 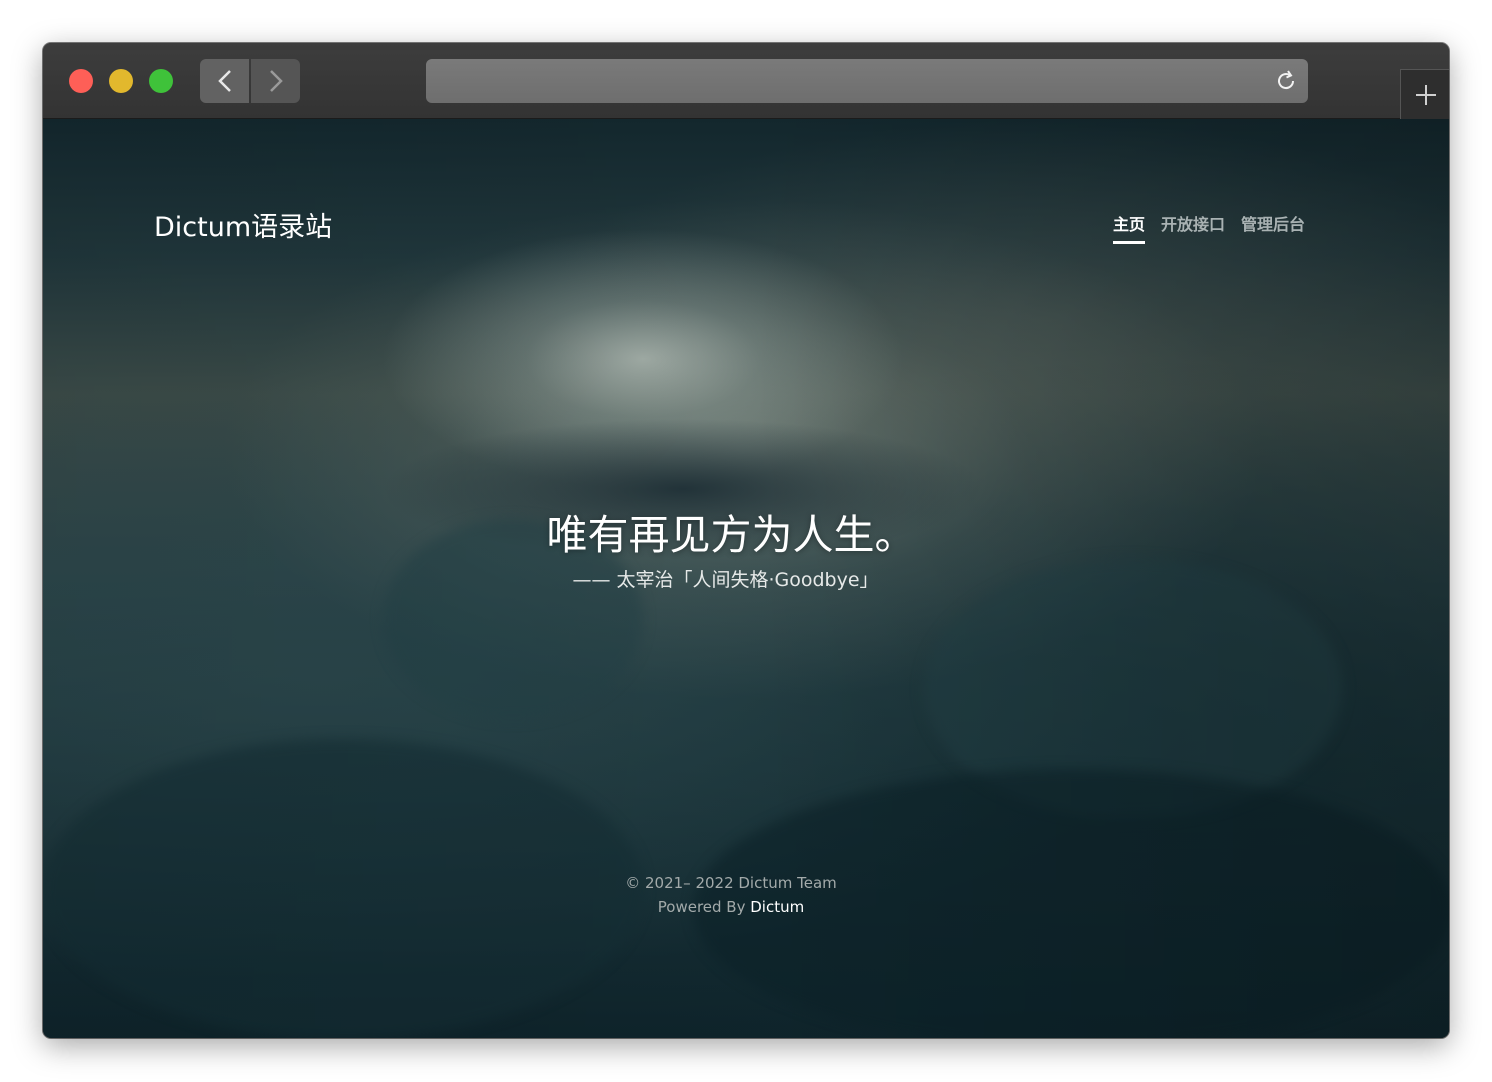 I want to click on reload-icon, so click(x=1286, y=80).